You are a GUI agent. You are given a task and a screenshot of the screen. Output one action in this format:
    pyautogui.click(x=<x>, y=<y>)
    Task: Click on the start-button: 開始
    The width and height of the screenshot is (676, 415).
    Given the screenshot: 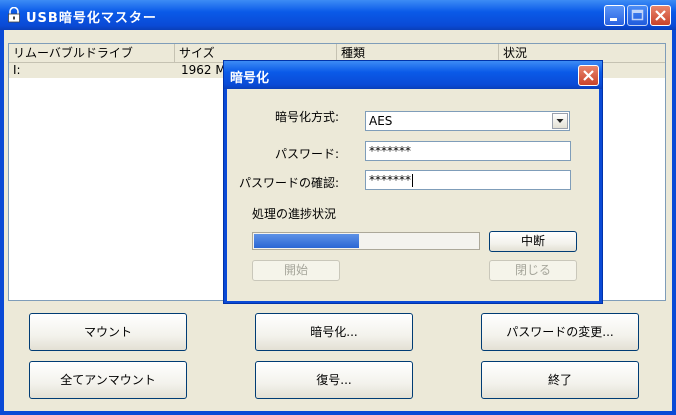 What is the action you would take?
    pyautogui.click(x=296, y=270)
    